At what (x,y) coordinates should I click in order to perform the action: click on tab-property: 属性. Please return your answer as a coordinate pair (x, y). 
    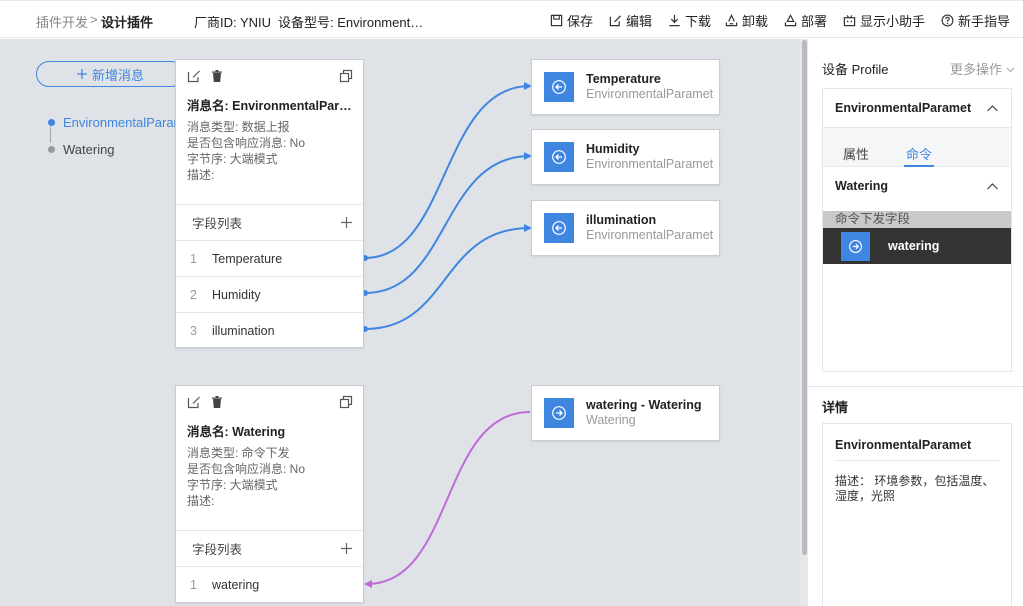
    Looking at the image, I should click on (856, 153).